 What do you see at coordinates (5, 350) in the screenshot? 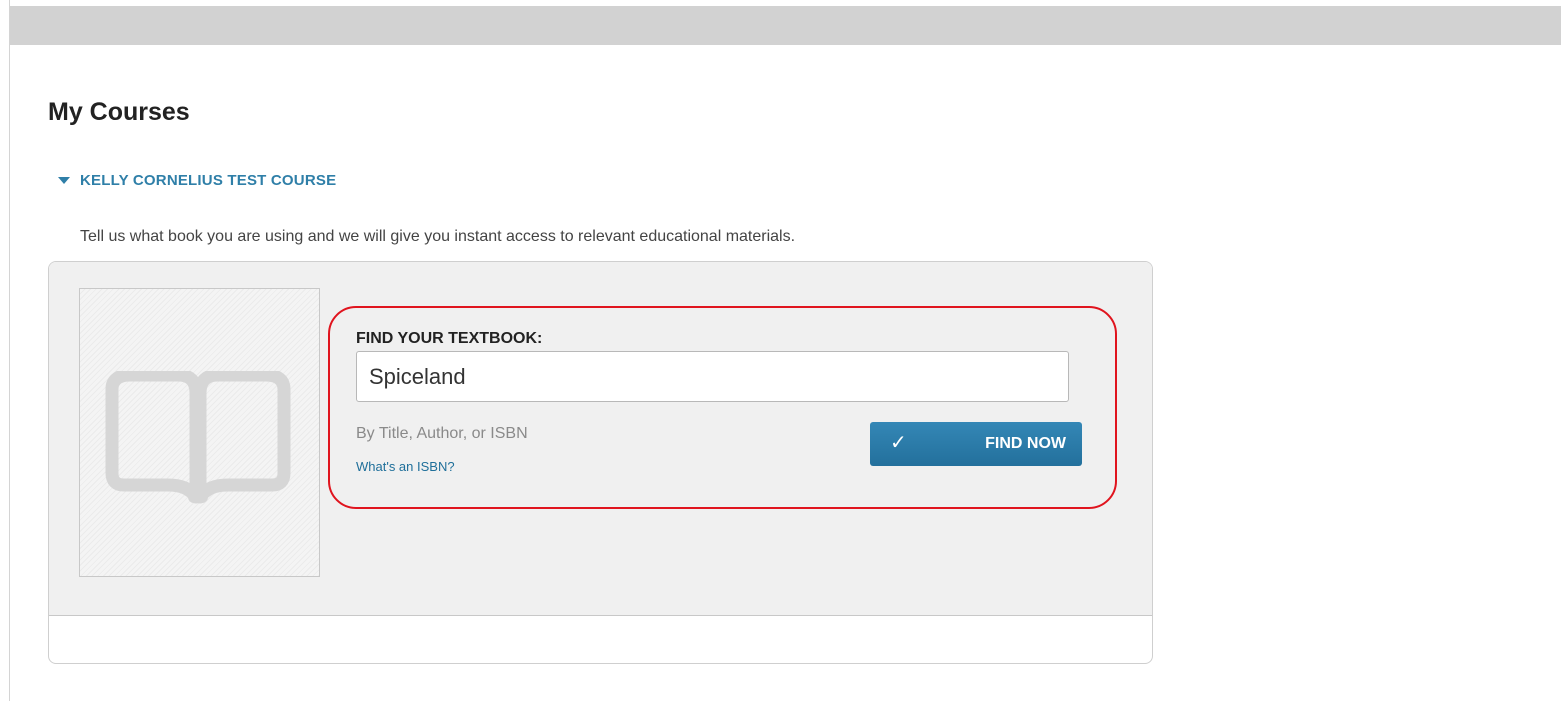
I see `left-edge-divider` at bounding box center [5, 350].